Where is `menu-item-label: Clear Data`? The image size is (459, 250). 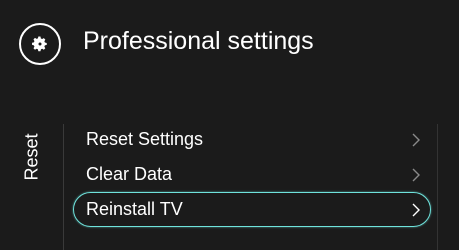
menu-item-label: Clear Data is located at coordinates (129, 174).